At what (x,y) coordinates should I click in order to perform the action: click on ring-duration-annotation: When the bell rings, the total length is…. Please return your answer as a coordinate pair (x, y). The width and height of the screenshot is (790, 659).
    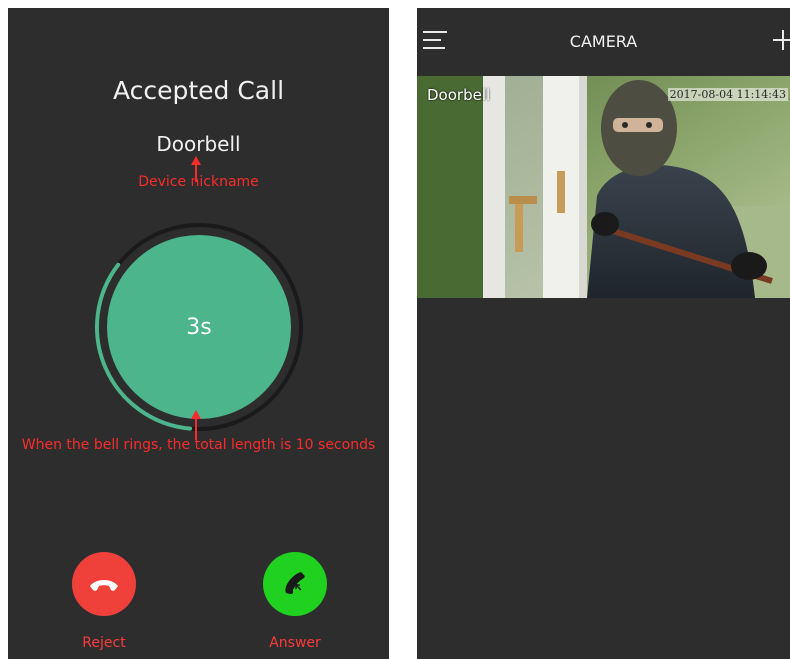
    Looking at the image, I should click on (198, 445).